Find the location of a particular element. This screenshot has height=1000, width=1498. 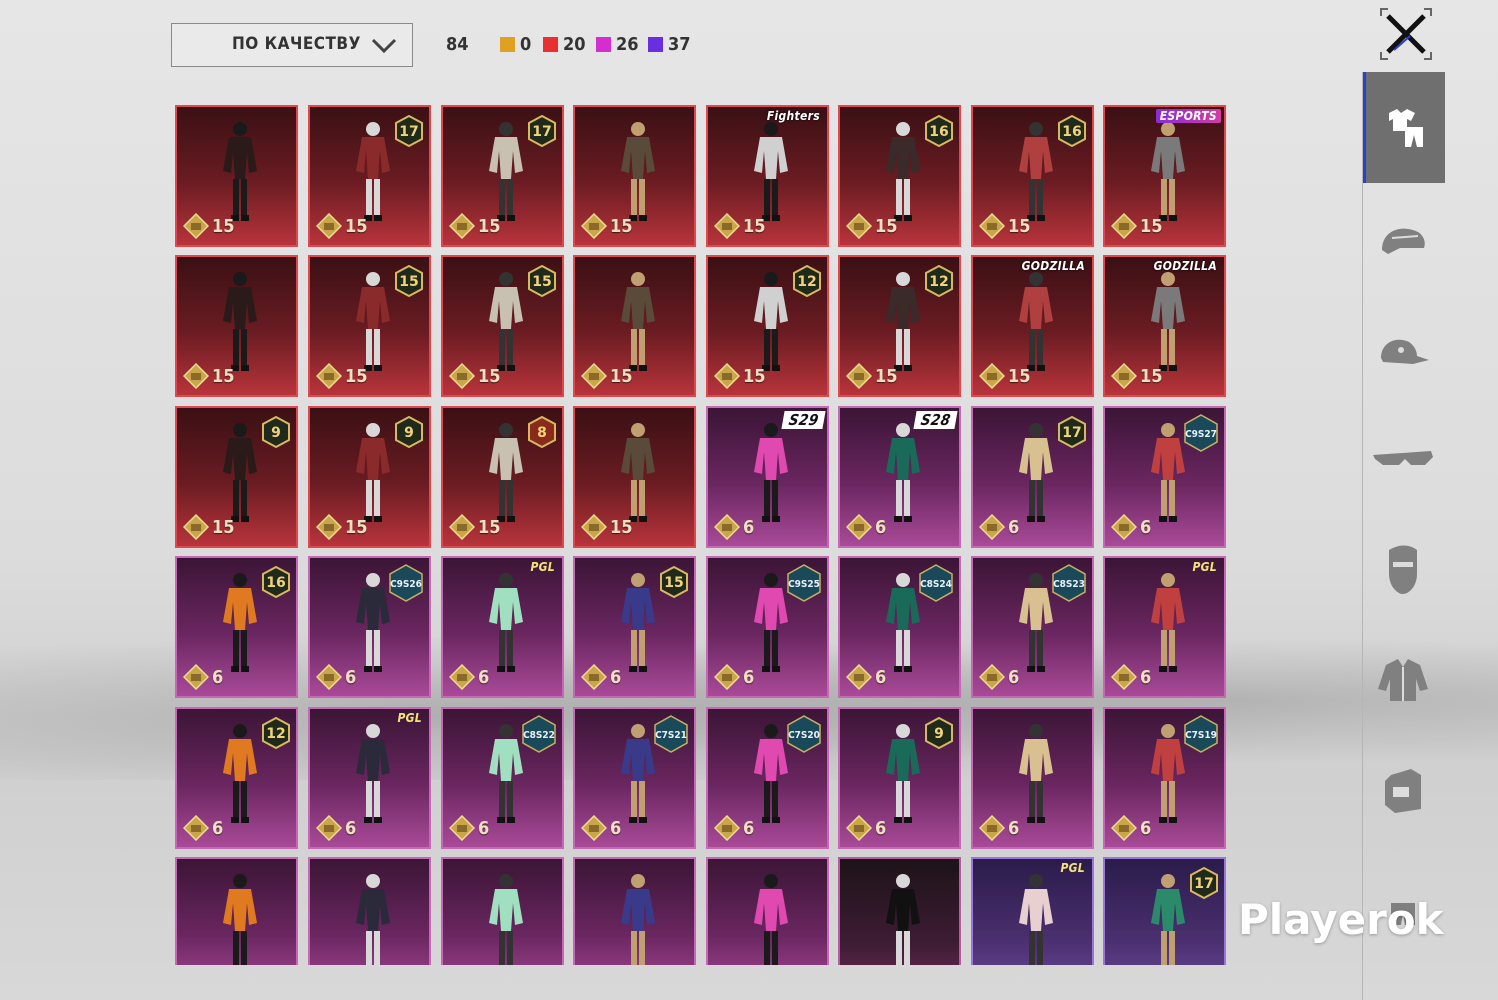

tab-outfit is located at coordinates (1404, 127).